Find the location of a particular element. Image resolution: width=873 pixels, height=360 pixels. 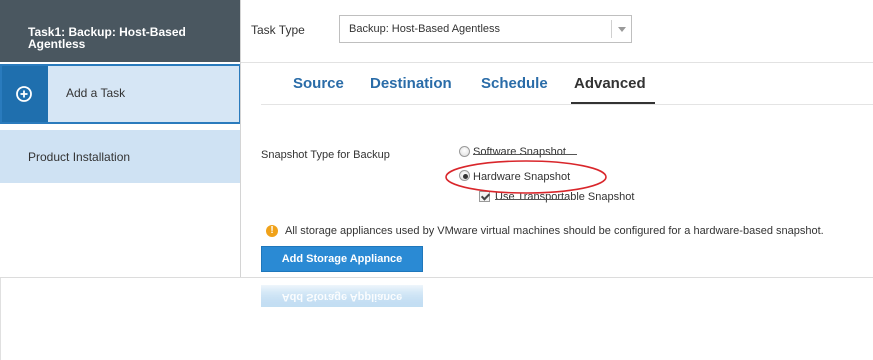

tabs-divider is located at coordinates (567, 104).